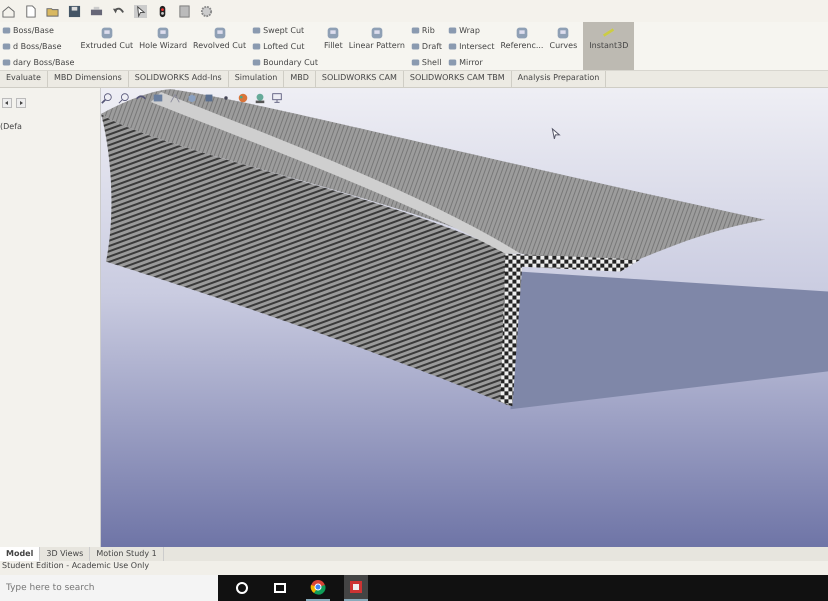  I want to click on monitor-icon, so click(277, 98).